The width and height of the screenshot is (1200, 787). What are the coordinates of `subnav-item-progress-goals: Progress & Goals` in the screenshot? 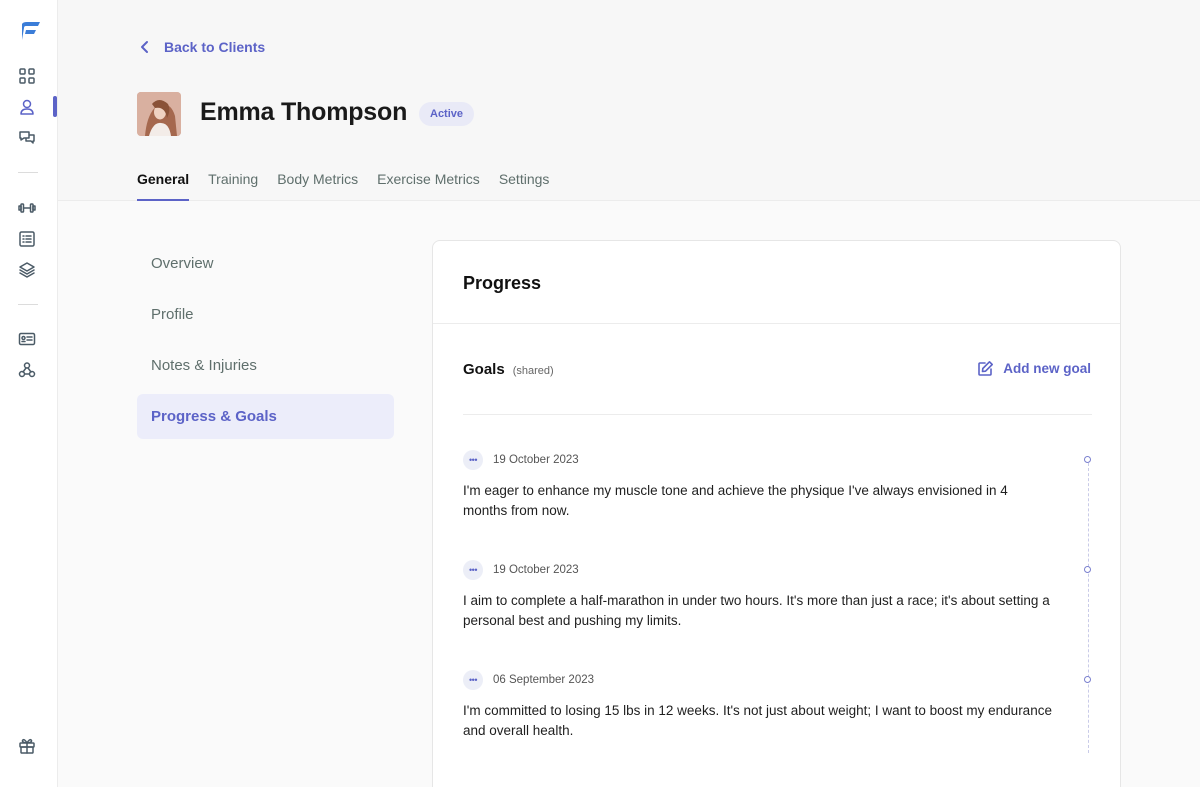 It's located at (265, 416).